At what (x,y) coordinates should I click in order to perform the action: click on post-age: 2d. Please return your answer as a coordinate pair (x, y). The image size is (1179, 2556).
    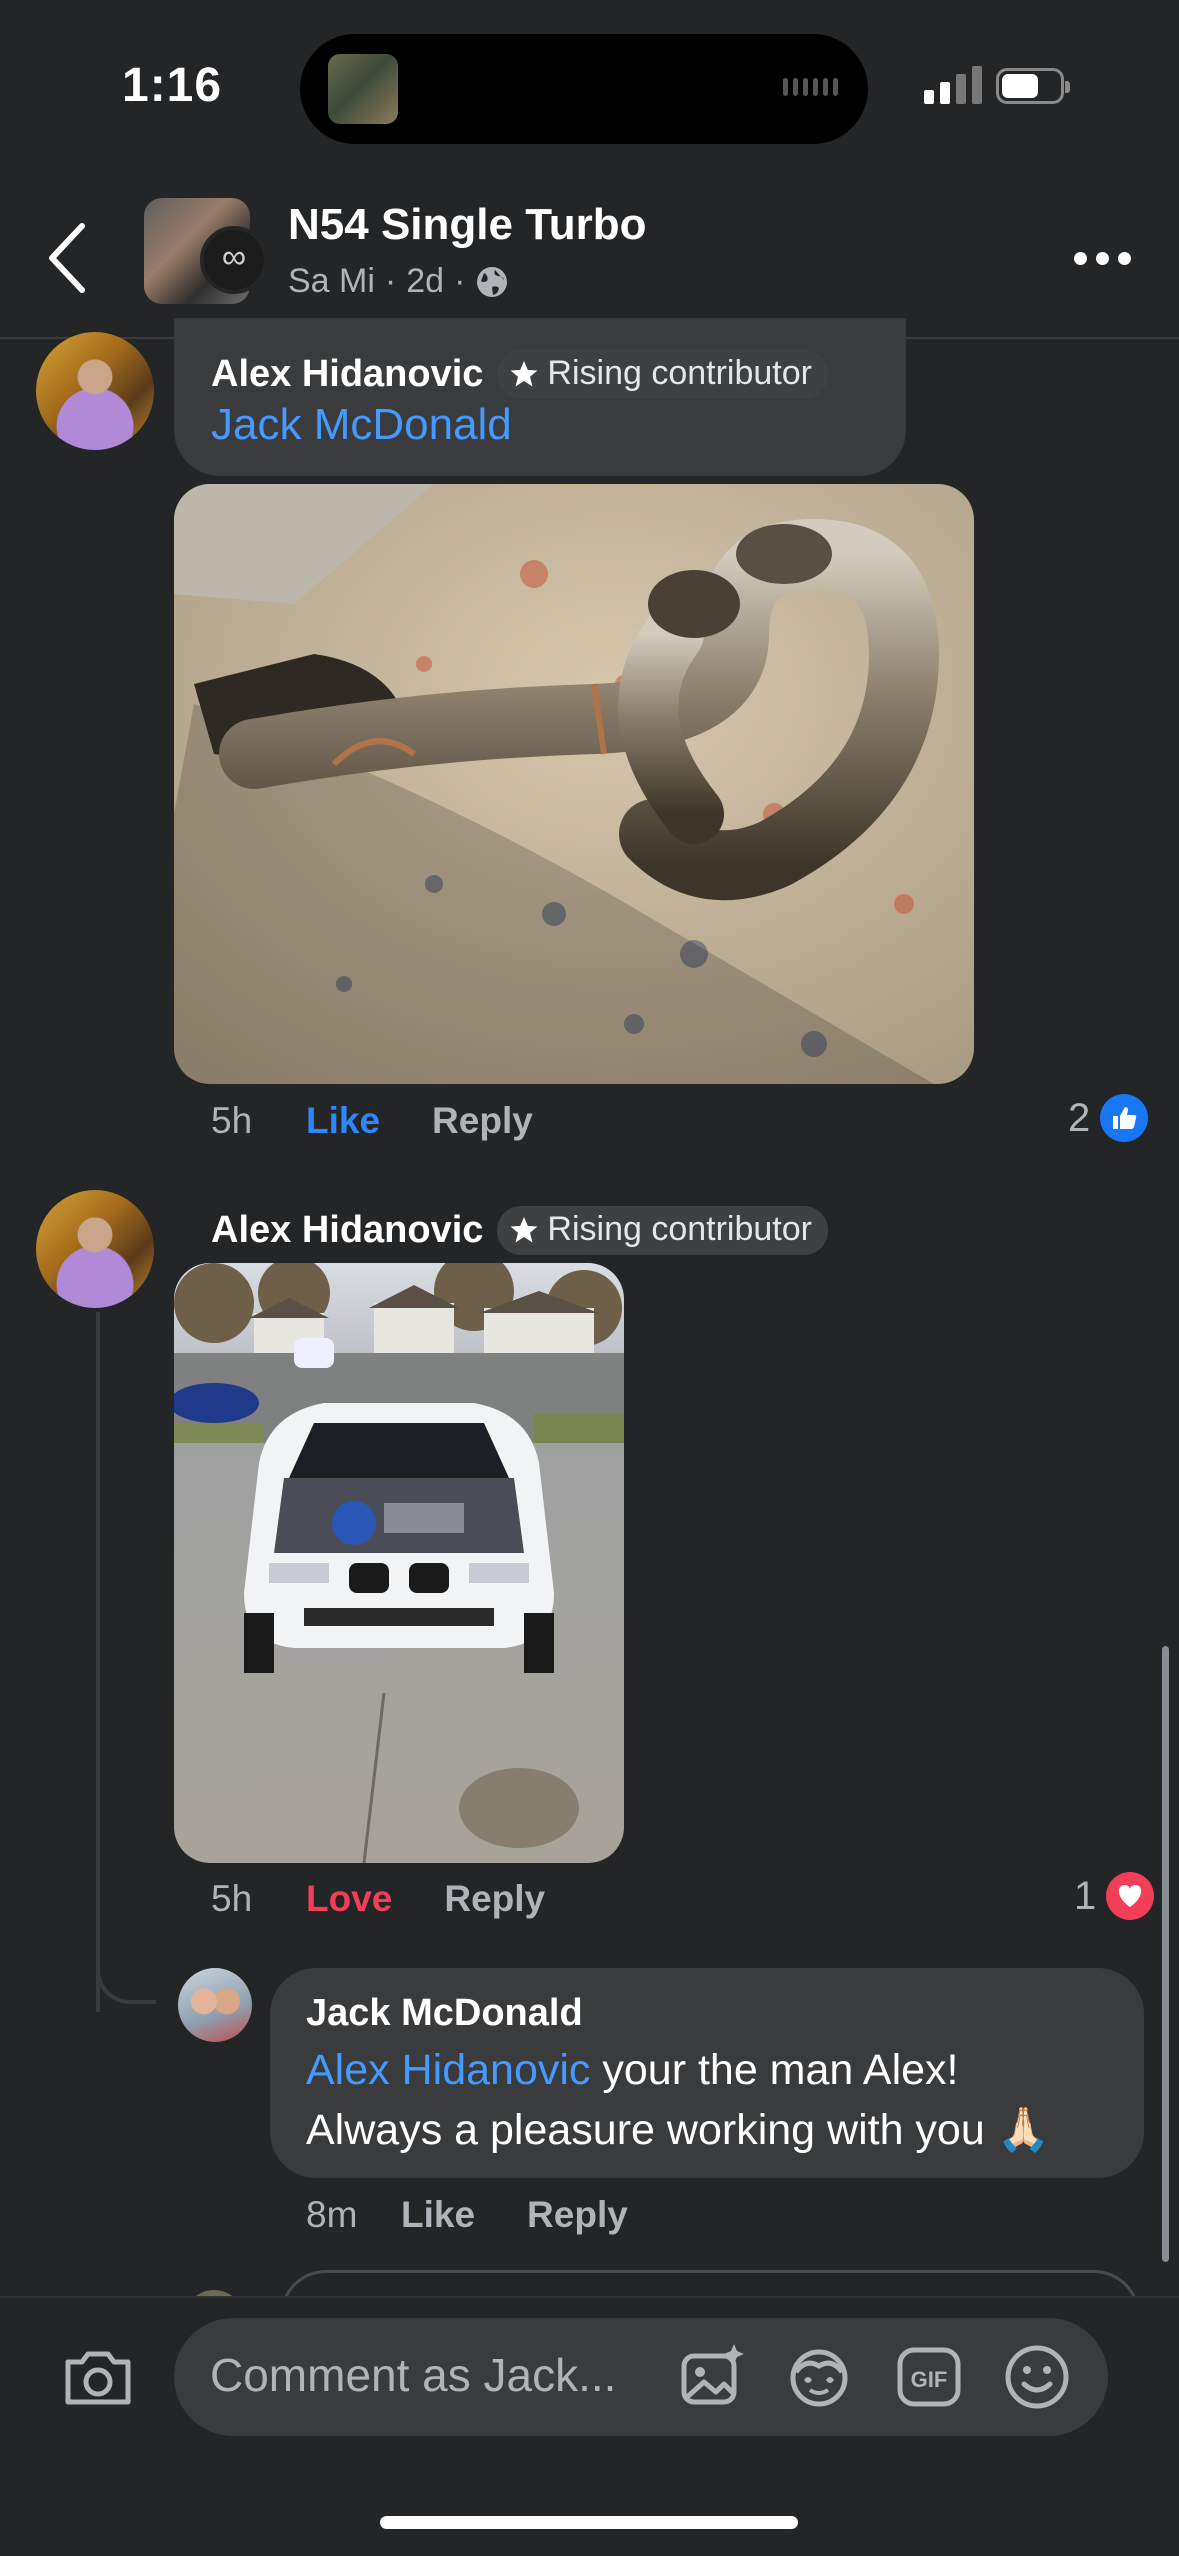
    Looking at the image, I should click on (425, 281).